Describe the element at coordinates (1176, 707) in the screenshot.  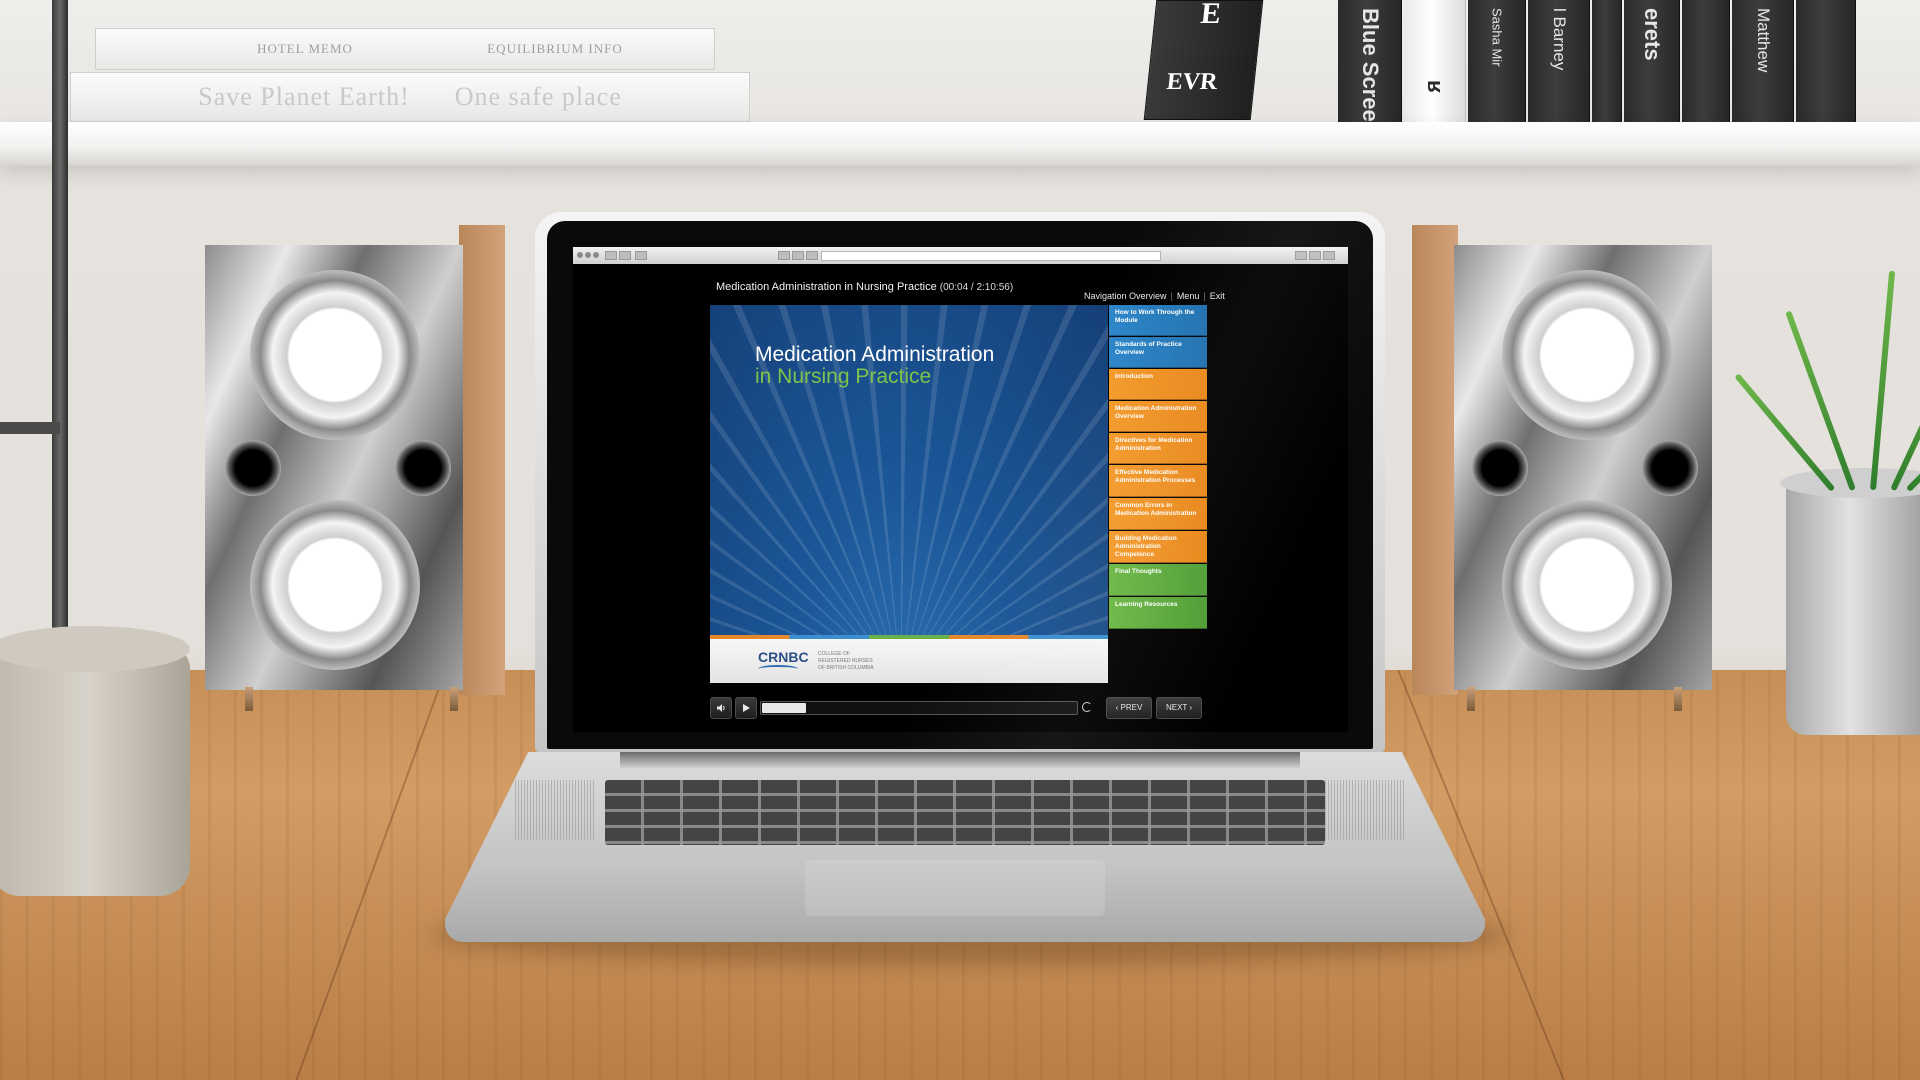
I see `next-label: NEXT` at that location.